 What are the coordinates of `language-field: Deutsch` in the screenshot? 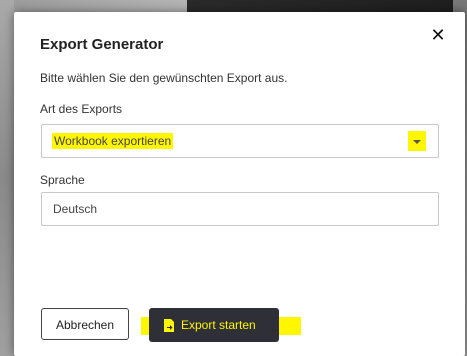 It's located at (240, 209).